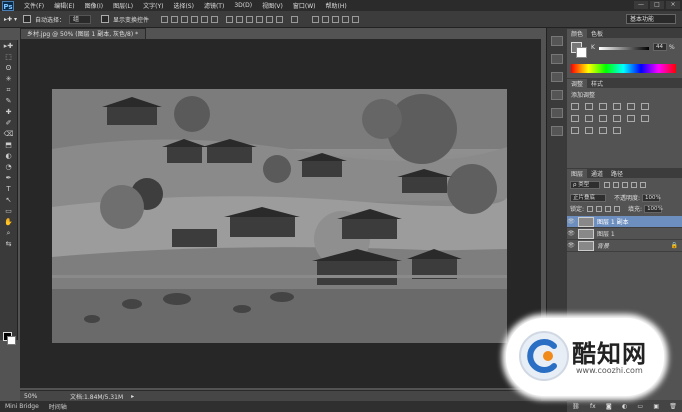 The height and width of the screenshot is (412, 682). Describe the element at coordinates (8, 178) in the screenshot. I see `pen-tool-icon: ✒` at that location.